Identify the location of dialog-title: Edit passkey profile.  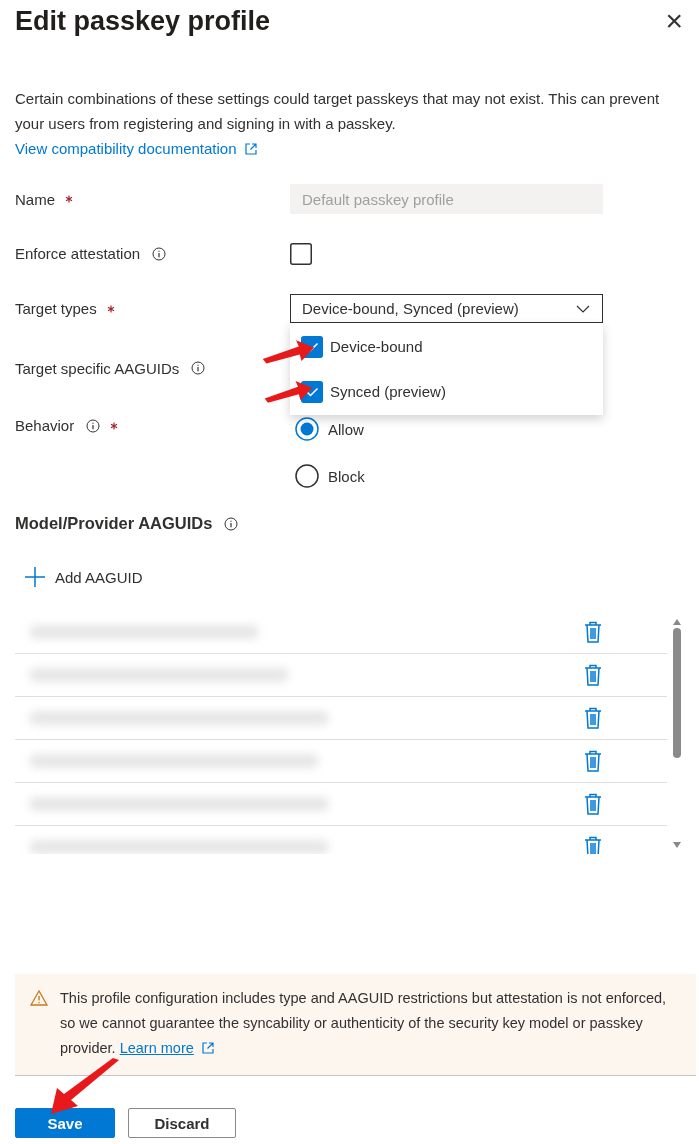
(143, 21).